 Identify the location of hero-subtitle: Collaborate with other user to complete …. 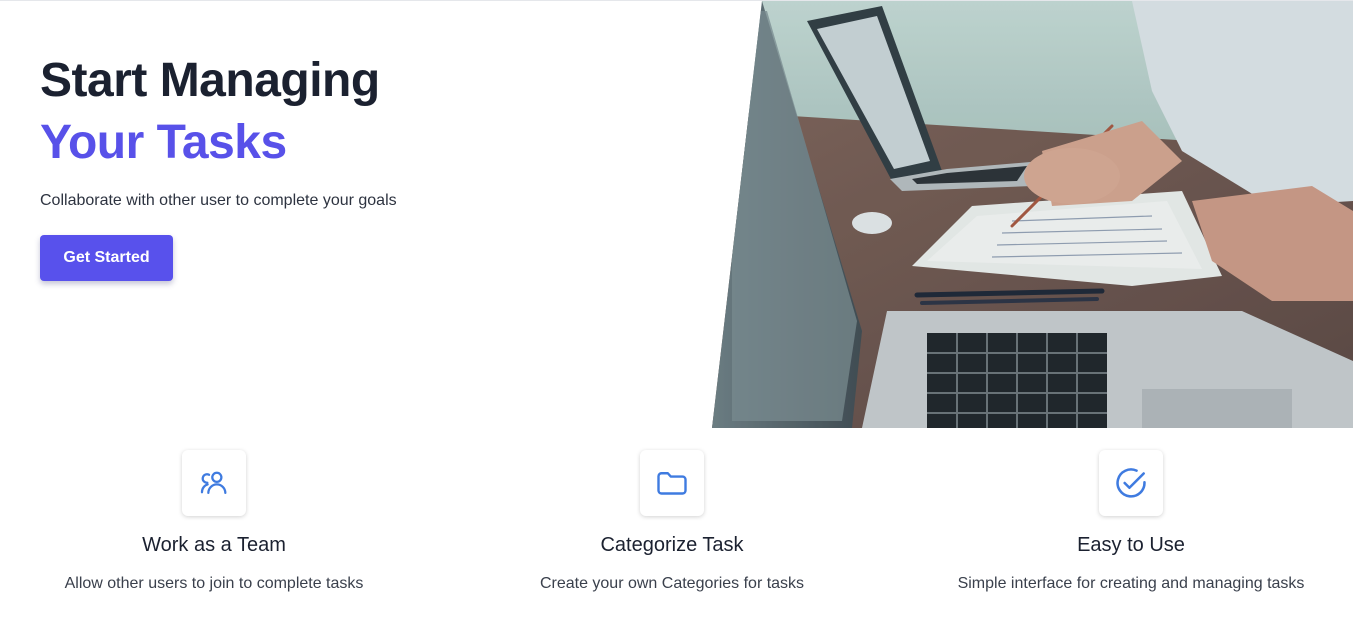
(218, 200).